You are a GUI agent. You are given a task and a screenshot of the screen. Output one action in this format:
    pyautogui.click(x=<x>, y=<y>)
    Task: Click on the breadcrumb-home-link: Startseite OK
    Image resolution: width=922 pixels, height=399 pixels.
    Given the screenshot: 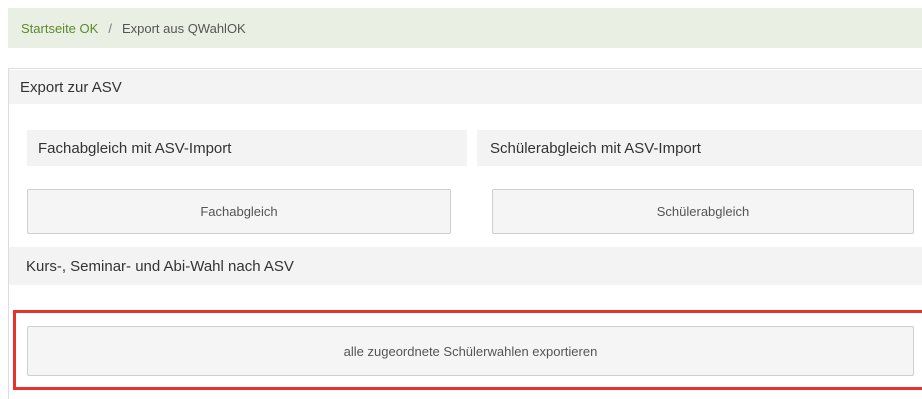 What is the action you would take?
    pyautogui.click(x=59, y=28)
    